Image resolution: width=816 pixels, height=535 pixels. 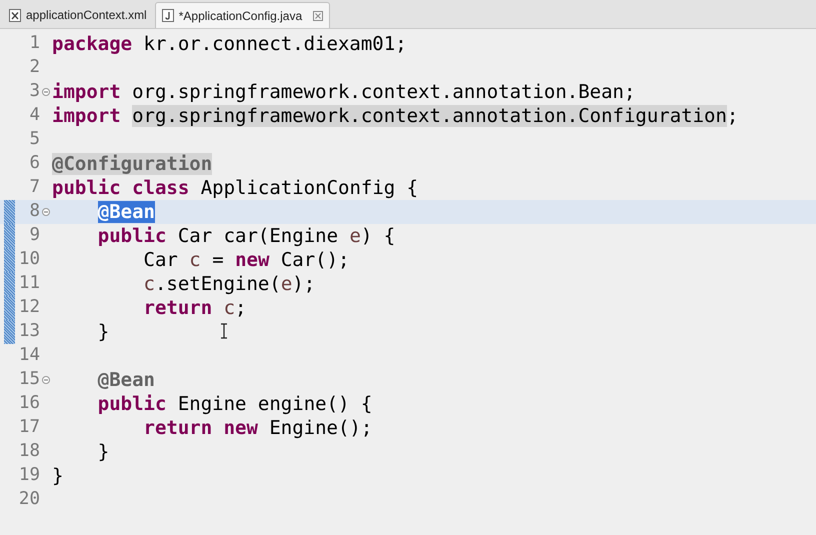 What do you see at coordinates (29, 428) in the screenshot?
I see `line-number: 17` at bounding box center [29, 428].